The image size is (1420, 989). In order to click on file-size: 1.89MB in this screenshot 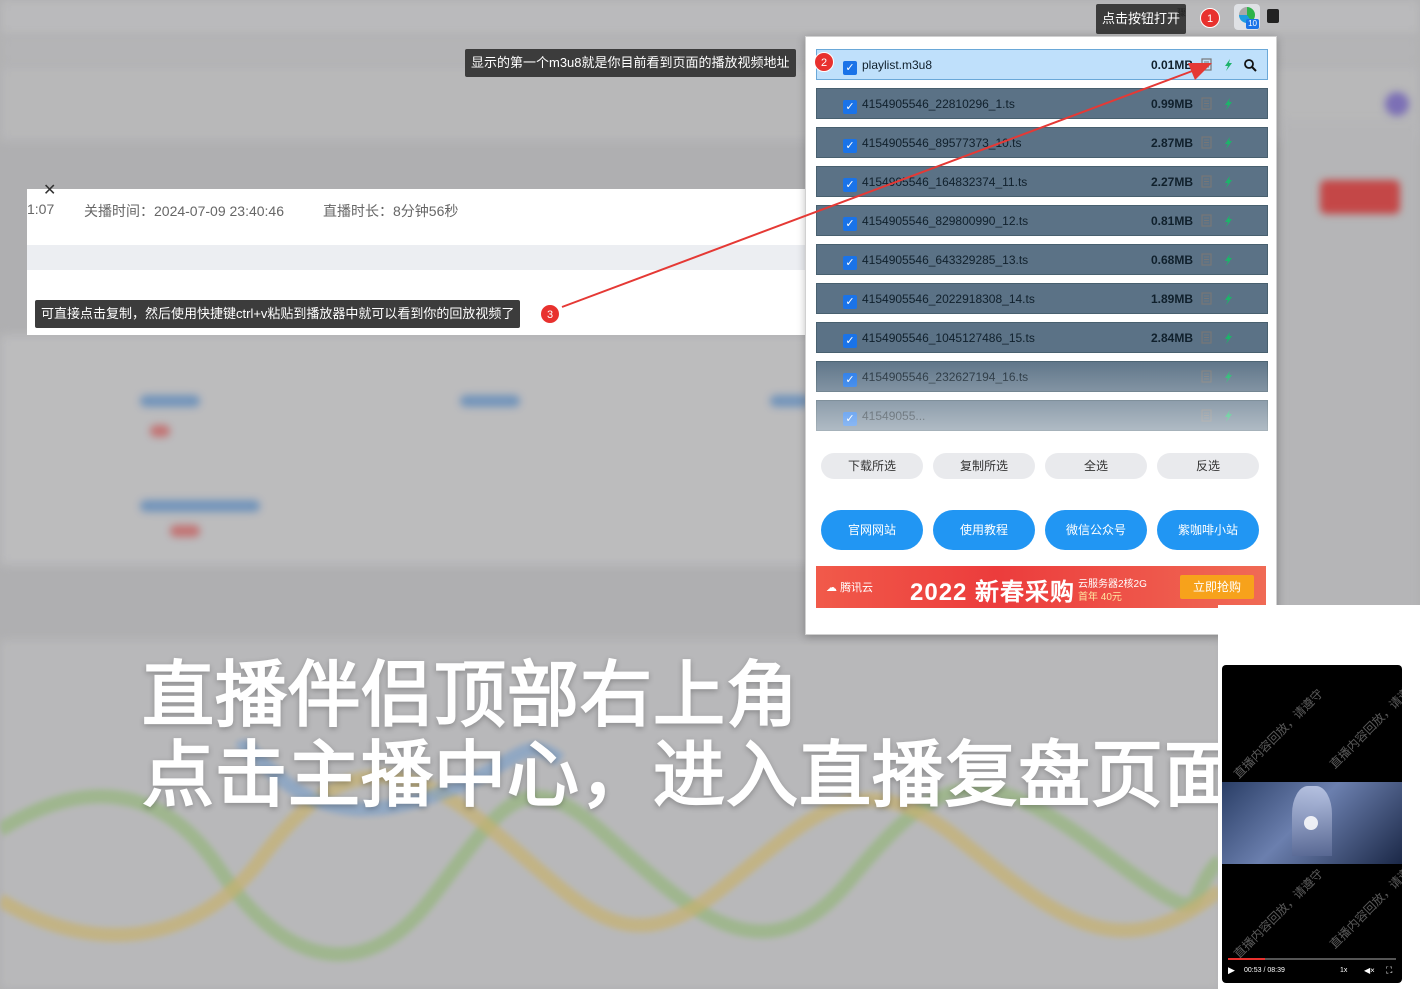, I will do `click(1171, 298)`.